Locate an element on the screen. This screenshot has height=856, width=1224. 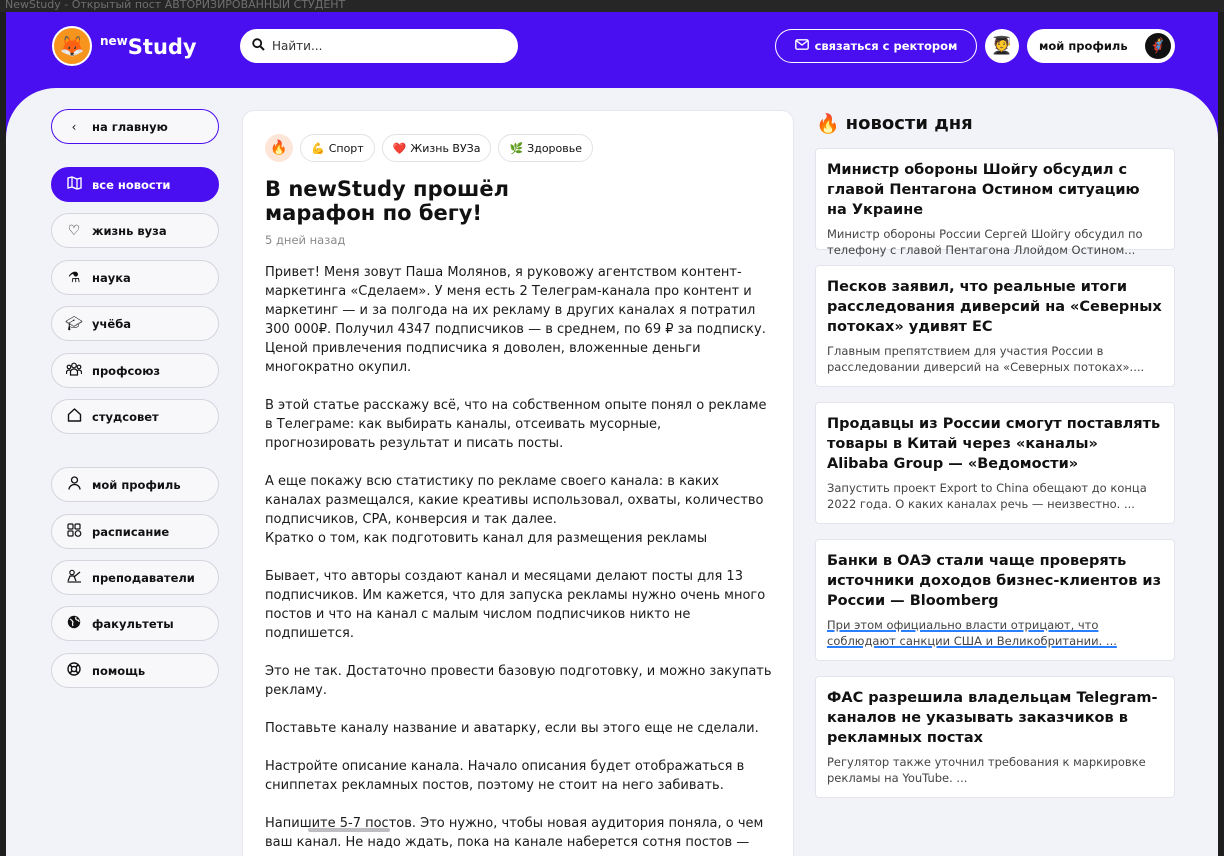
chevron-left-icon: ‹ is located at coordinates (74, 126).